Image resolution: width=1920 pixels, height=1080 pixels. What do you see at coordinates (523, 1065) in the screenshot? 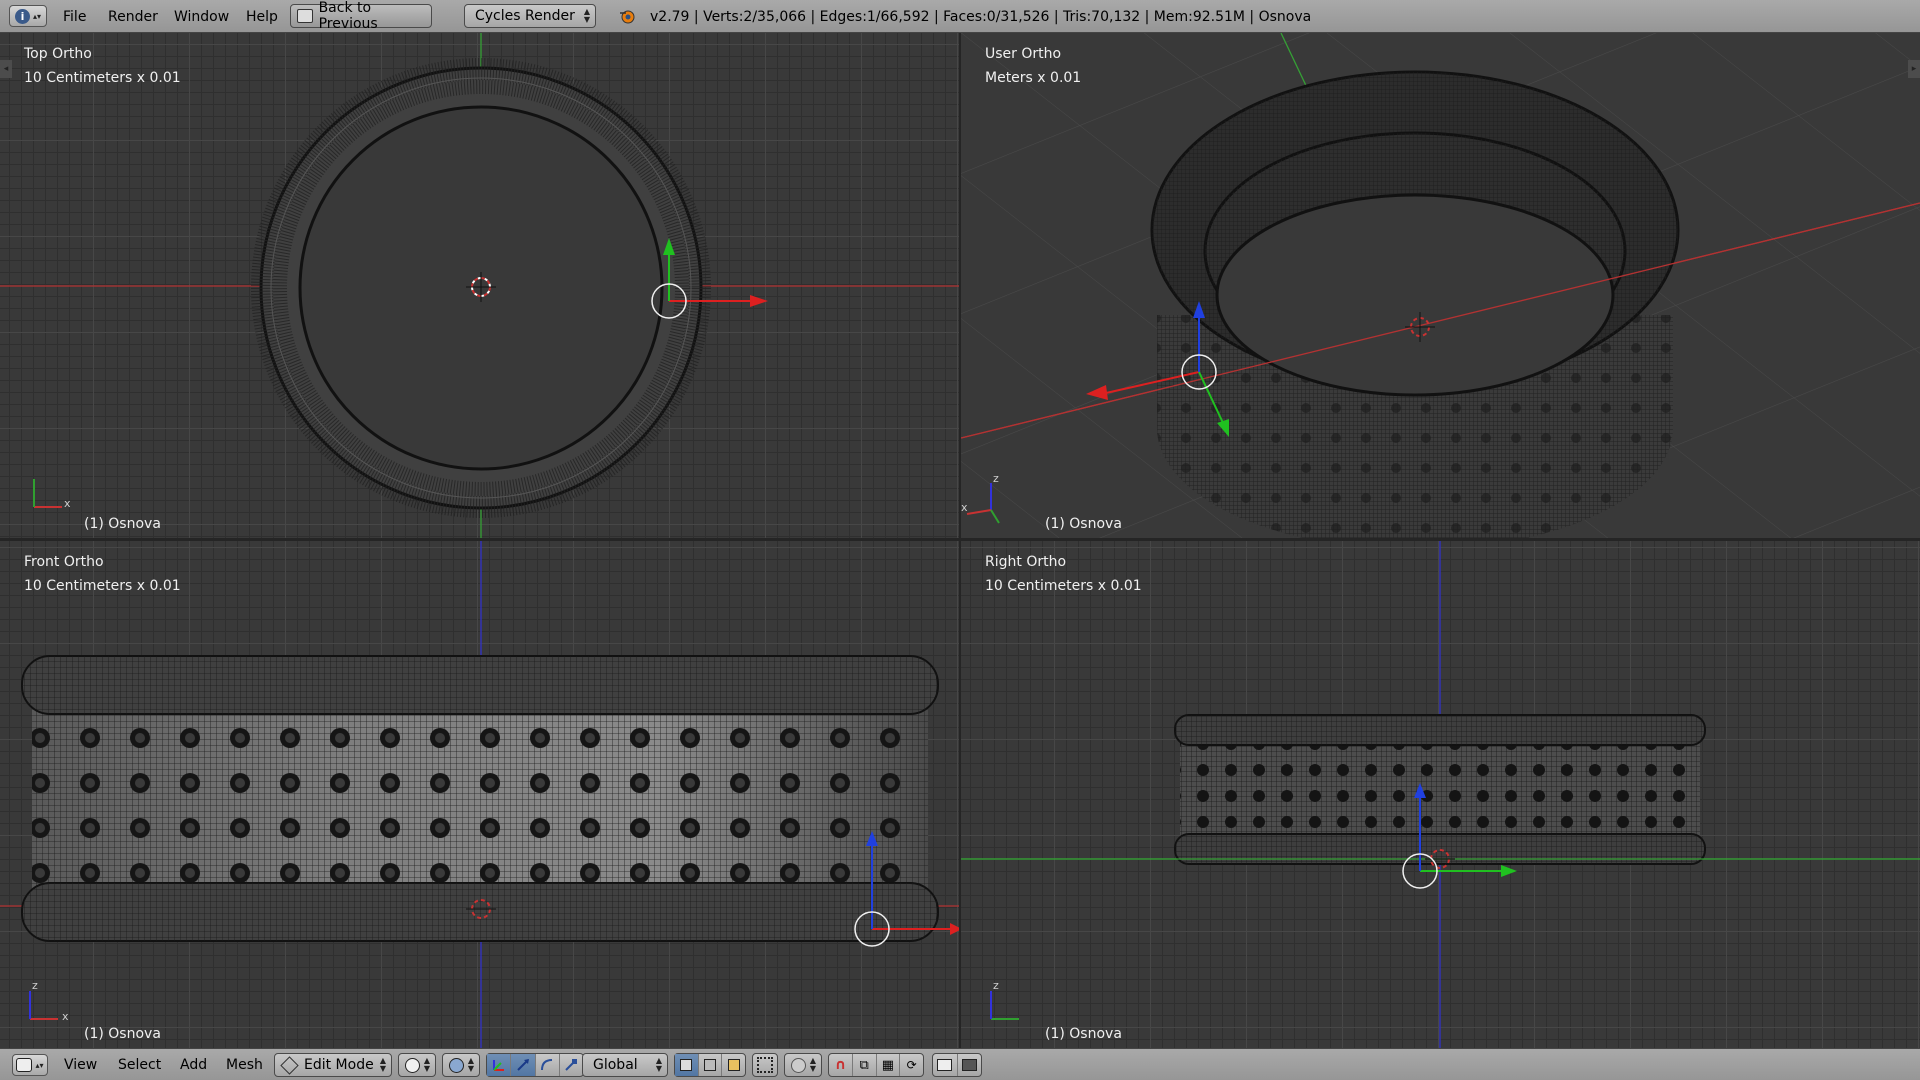
I see `translate-icon` at bounding box center [523, 1065].